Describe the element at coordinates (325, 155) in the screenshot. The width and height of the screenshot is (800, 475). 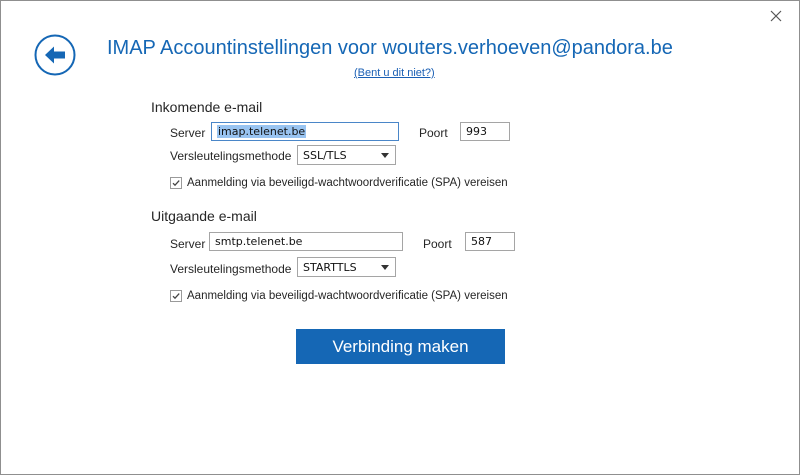
I see `incoming-encryption-value: SSL/TLS` at that location.